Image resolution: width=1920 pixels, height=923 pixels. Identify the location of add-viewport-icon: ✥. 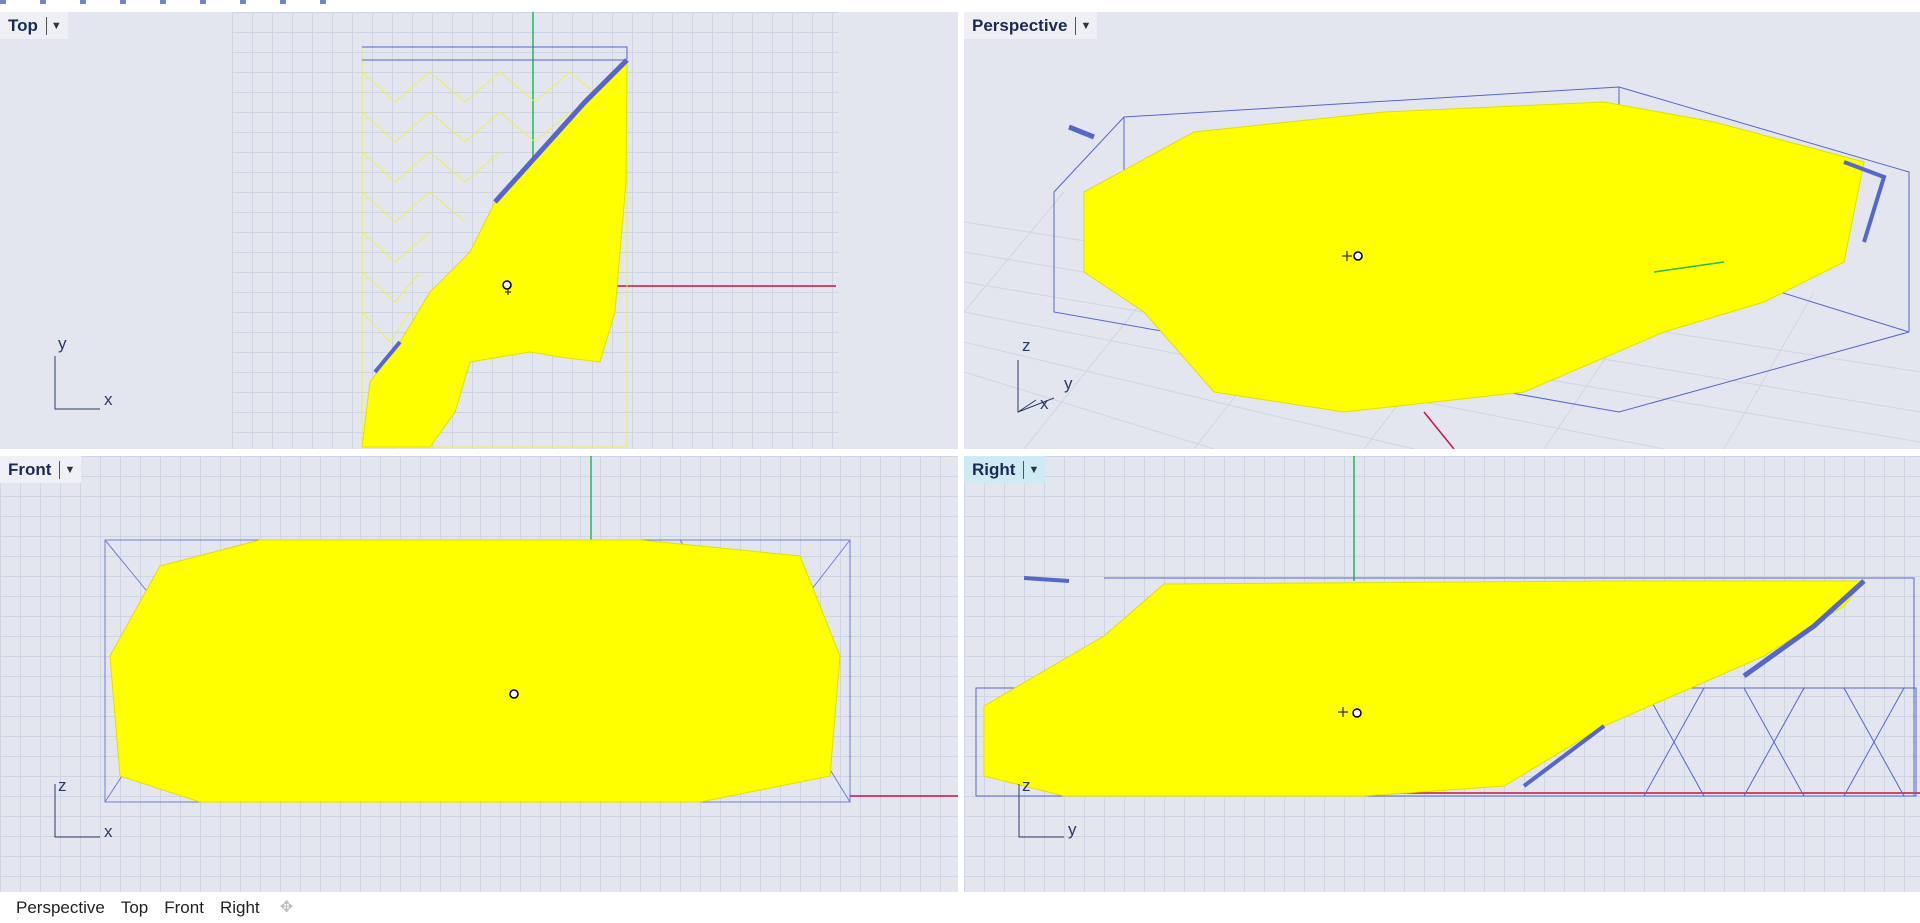
(287, 908).